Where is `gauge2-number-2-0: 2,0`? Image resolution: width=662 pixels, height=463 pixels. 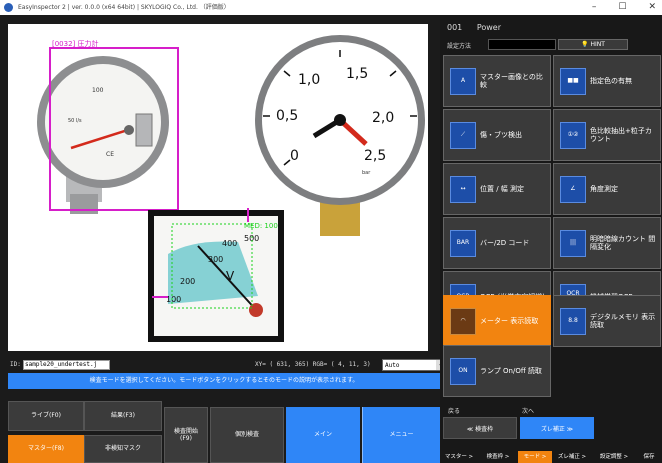
gauge2-number-2-0: 2,0 is located at coordinates (383, 118).